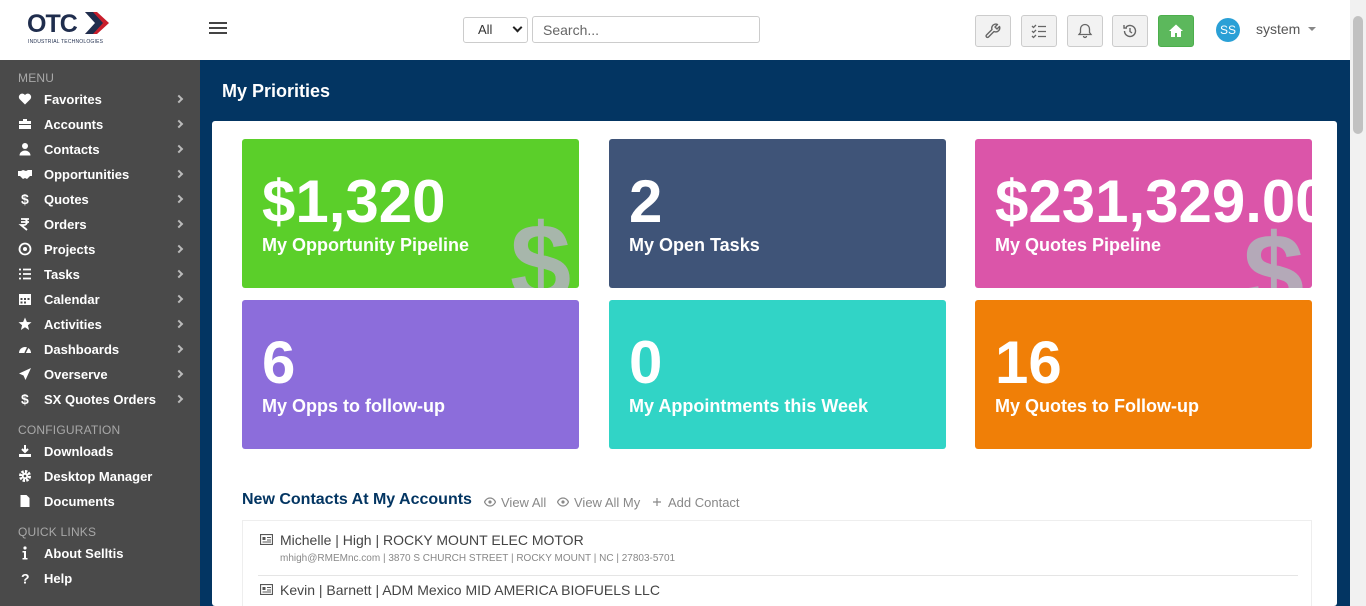 This screenshot has height=606, width=1366. What do you see at coordinates (495, 30) in the screenshot?
I see `search-scope-select: All` at bounding box center [495, 30].